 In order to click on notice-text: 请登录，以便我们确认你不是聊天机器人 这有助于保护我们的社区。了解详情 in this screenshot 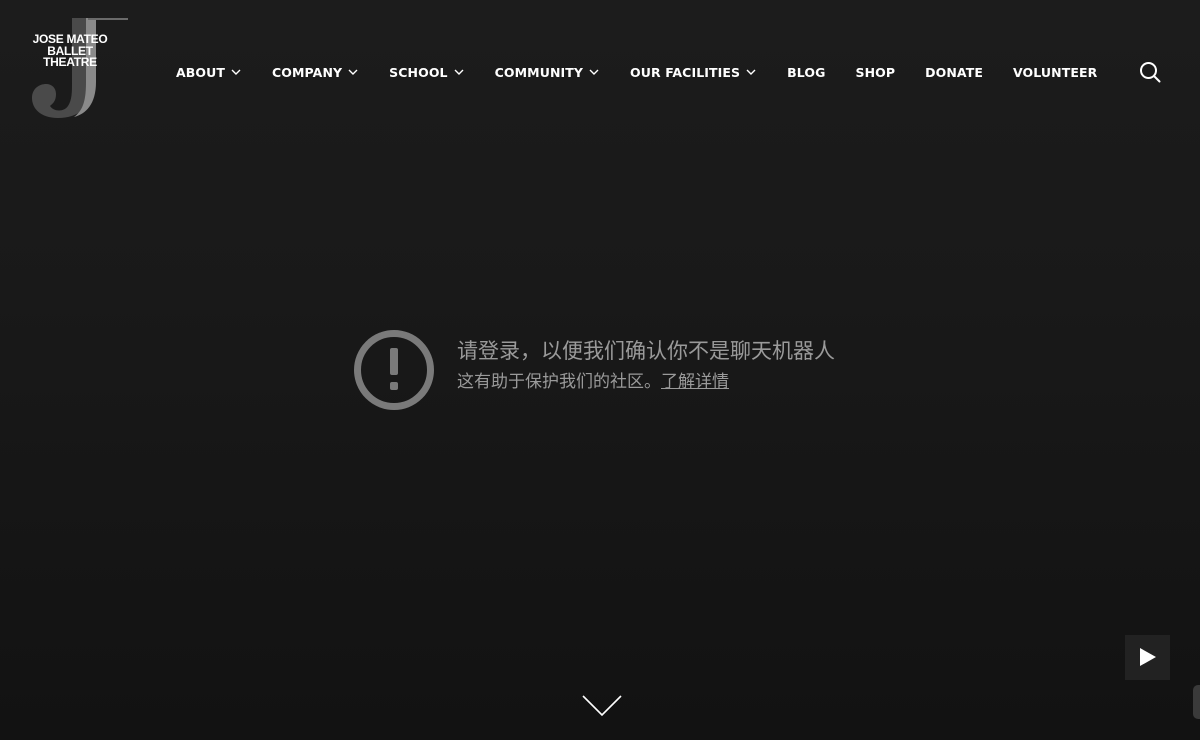, I will do `click(646, 361)`.